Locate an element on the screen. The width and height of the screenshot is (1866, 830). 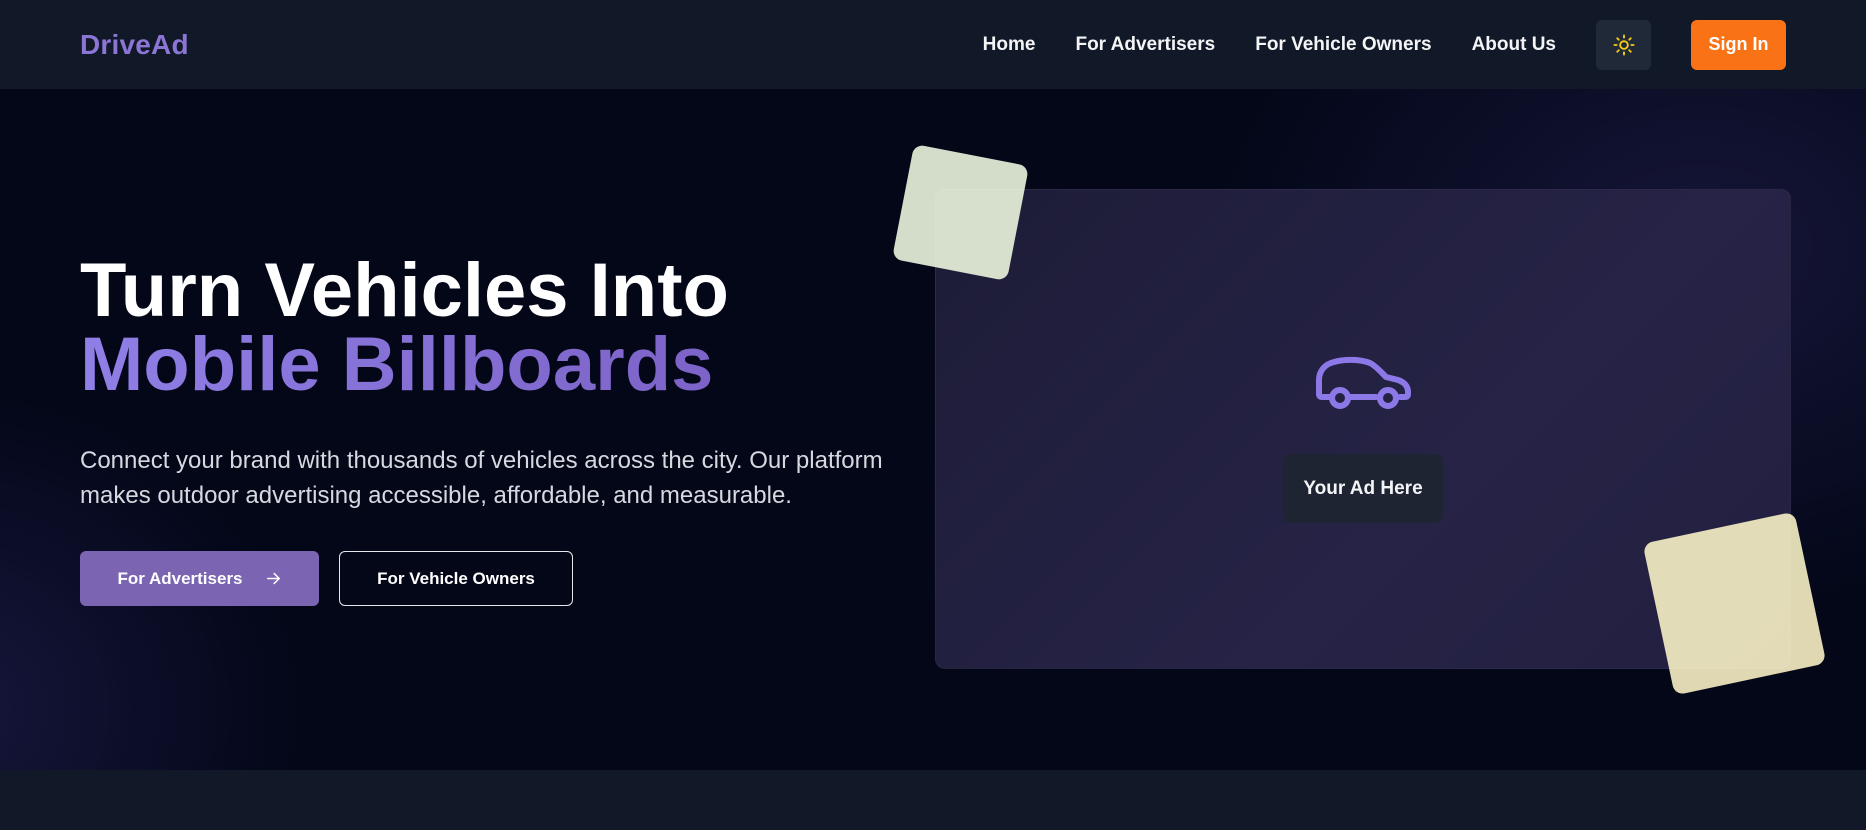
for-advertisers-button-label: For Advertisers is located at coordinates (180, 578).